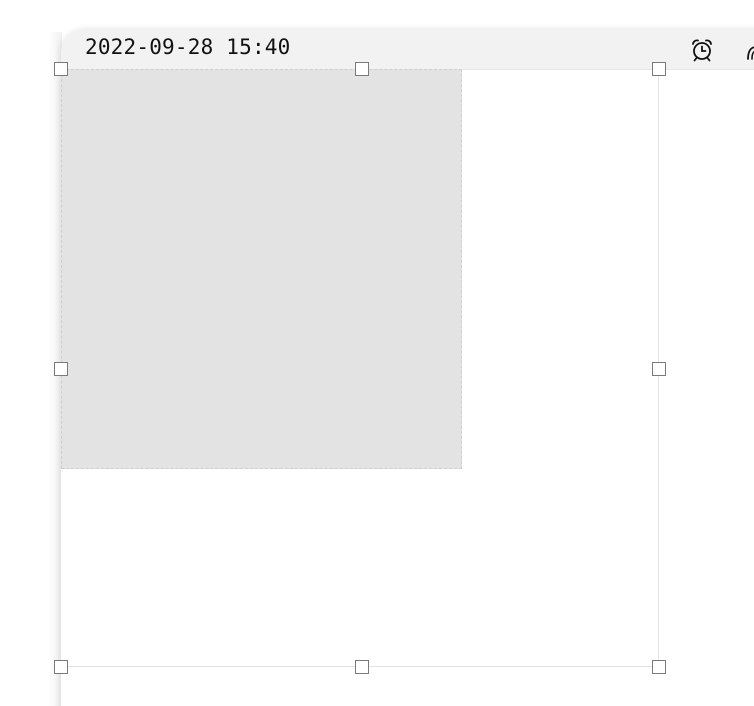 The height and width of the screenshot is (706, 754). What do you see at coordinates (362, 69) in the screenshot?
I see `resize-handle-top-center` at bounding box center [362, 69].